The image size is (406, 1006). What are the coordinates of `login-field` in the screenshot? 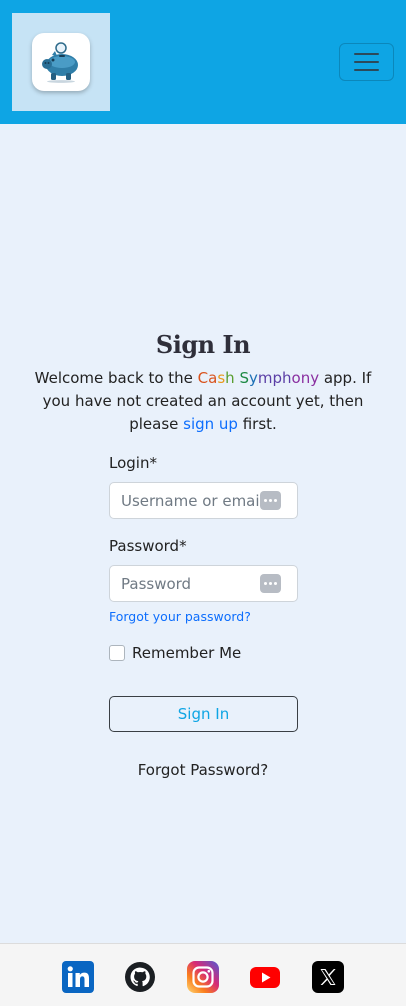 It's located at (203, 500).